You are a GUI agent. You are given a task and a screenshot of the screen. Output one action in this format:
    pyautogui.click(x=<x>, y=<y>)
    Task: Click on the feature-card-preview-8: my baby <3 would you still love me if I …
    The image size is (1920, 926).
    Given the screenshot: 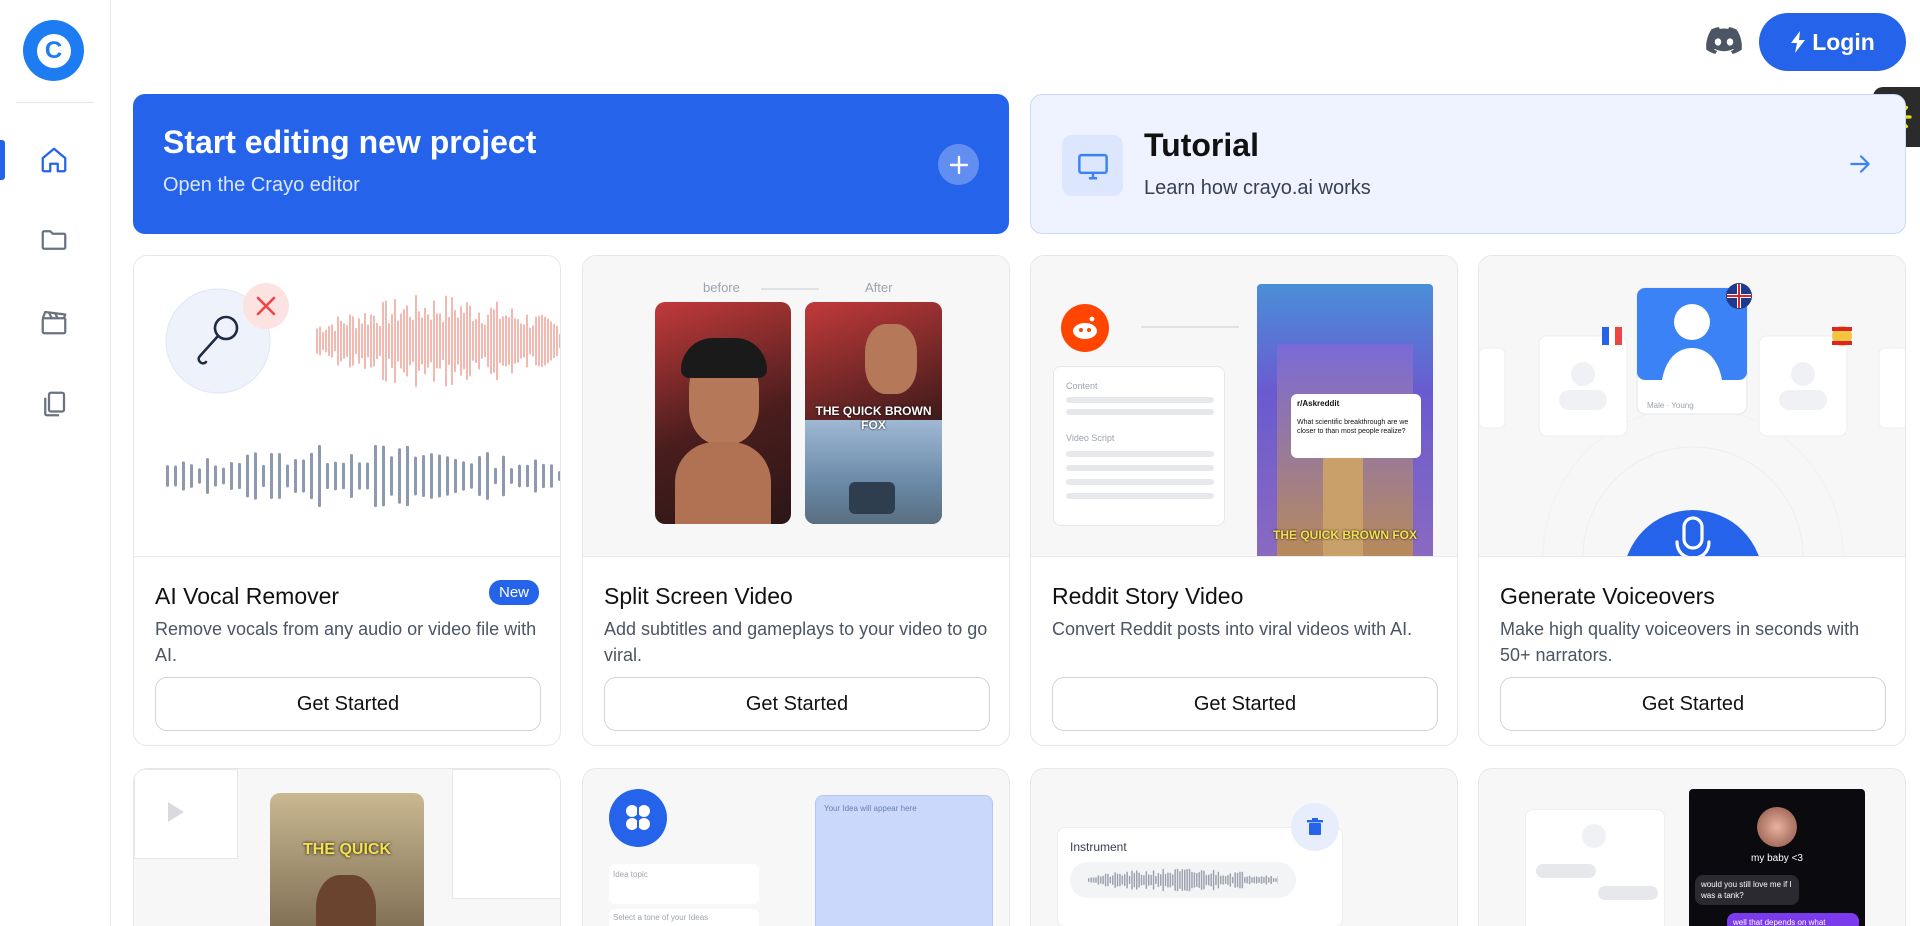 What is the action you would take?
    pyautogui.click(x=1692, y=847)
    